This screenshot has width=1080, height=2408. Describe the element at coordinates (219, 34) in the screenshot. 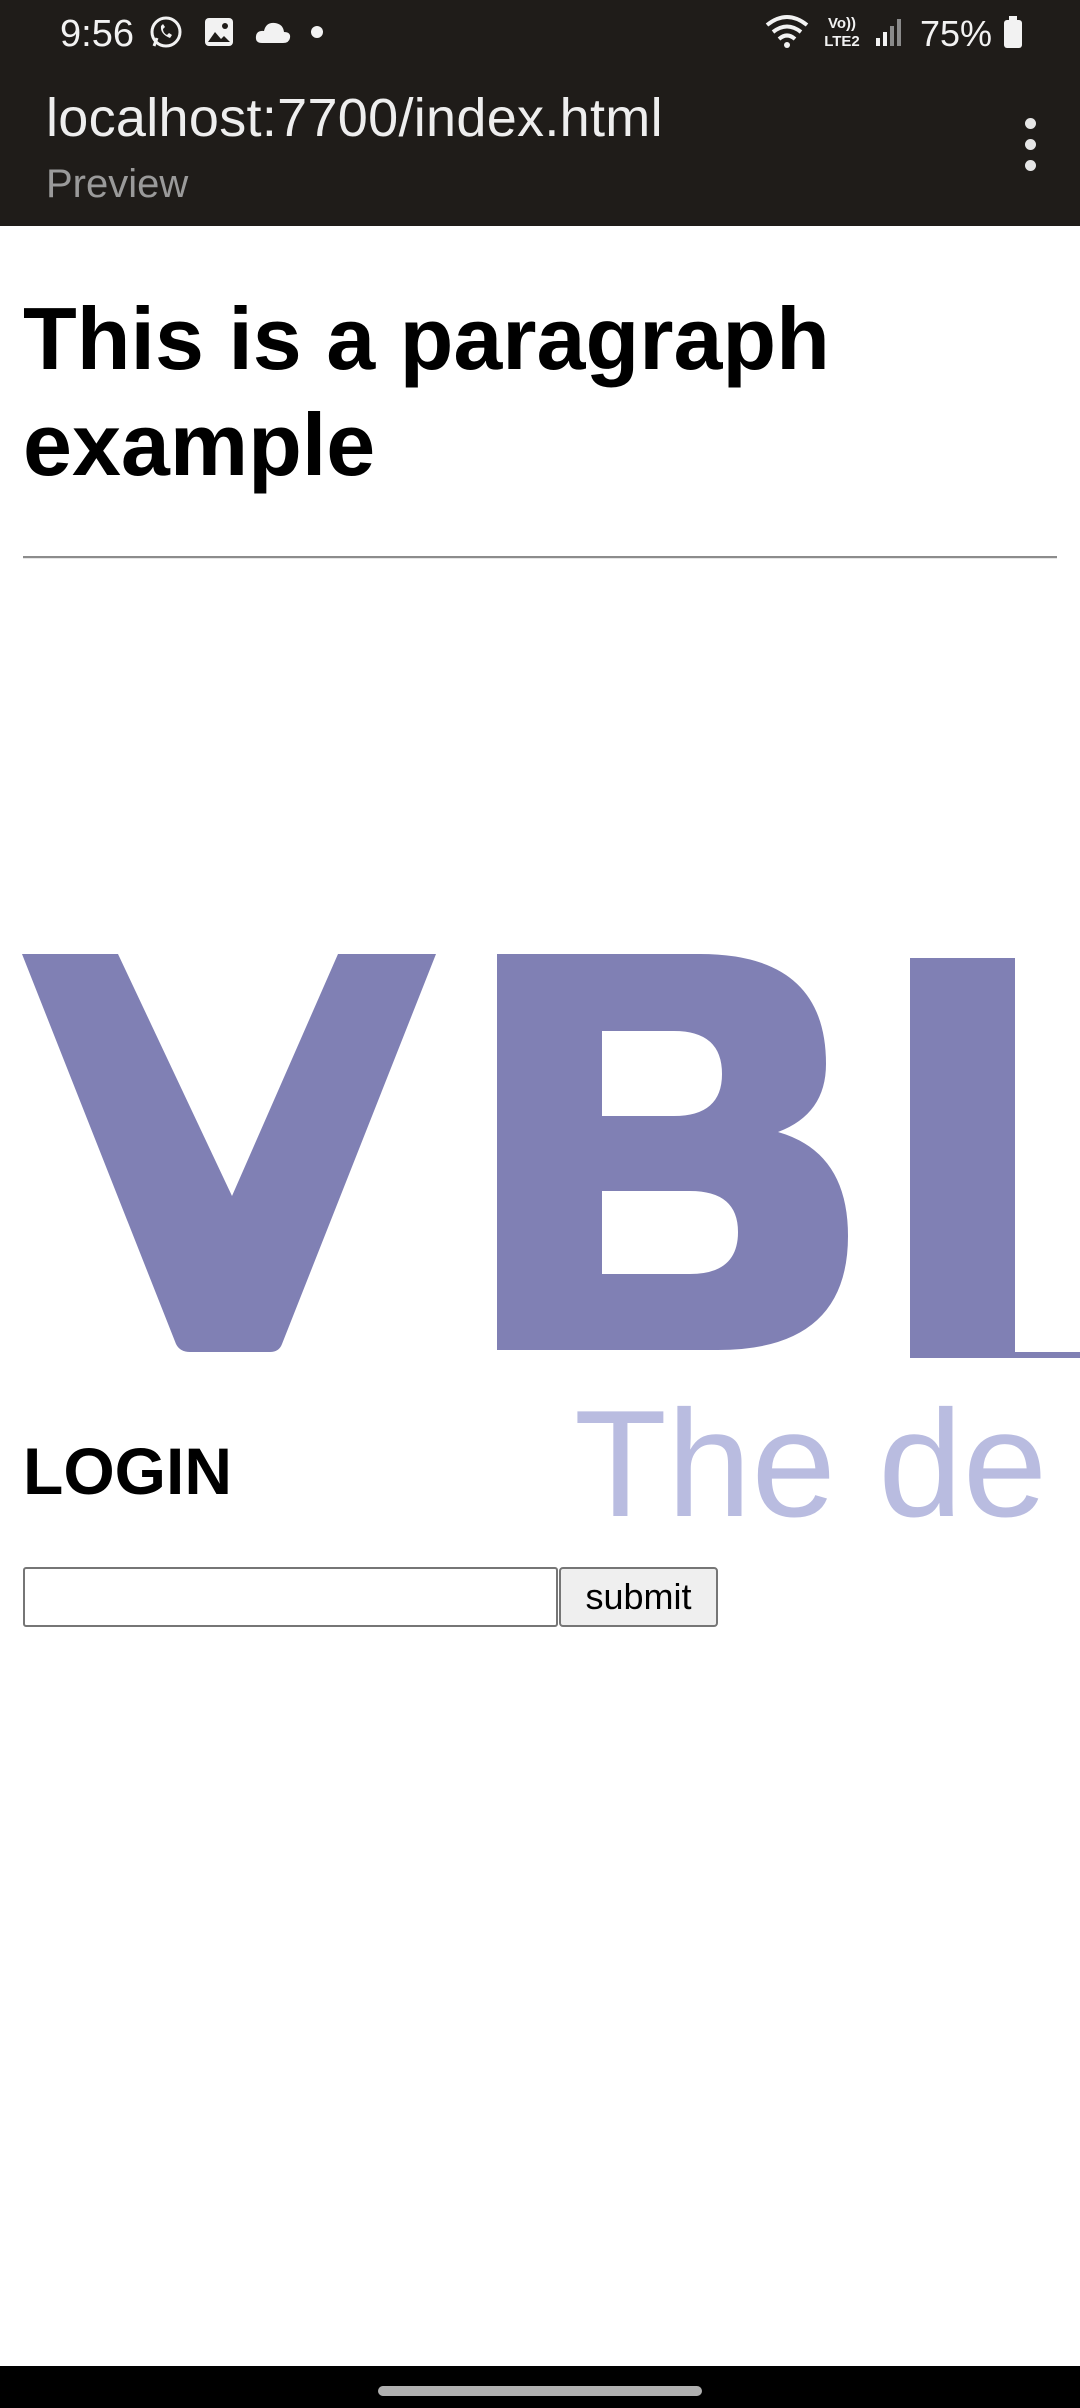

I see `gallery-icon` at that location.